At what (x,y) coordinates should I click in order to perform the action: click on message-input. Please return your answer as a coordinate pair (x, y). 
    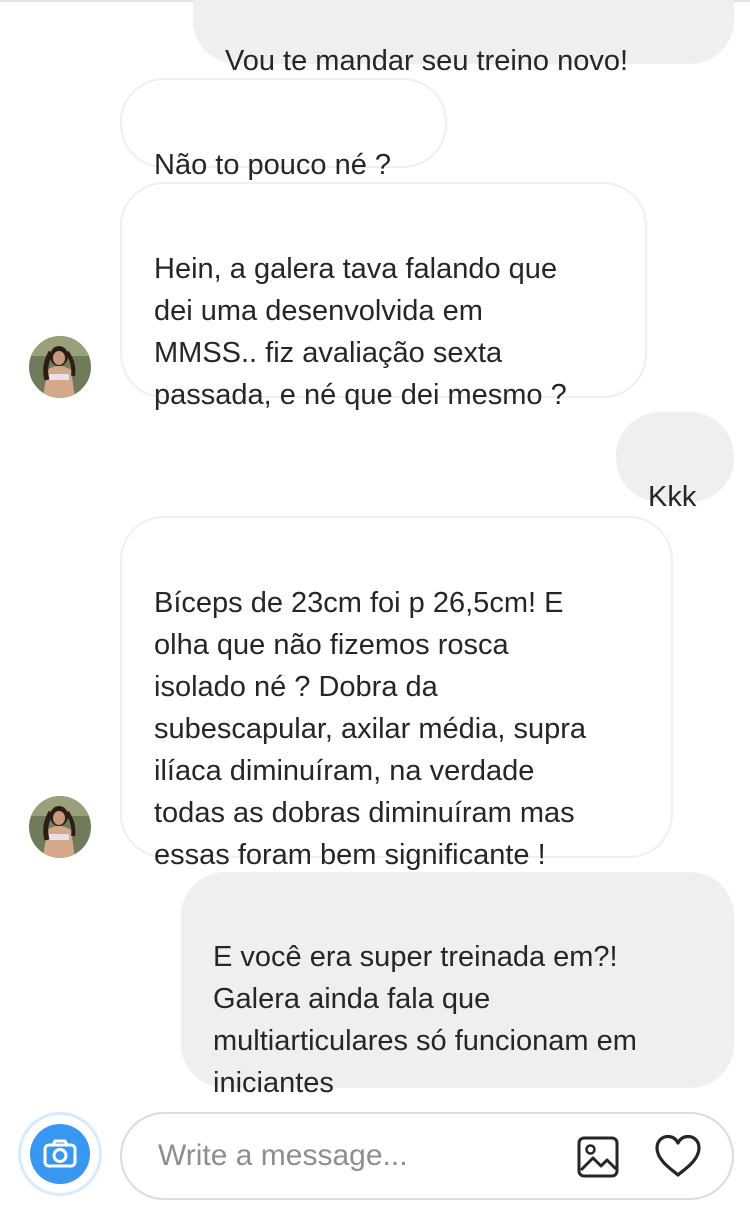
    Looking at the image, I should click on (348, 1156).